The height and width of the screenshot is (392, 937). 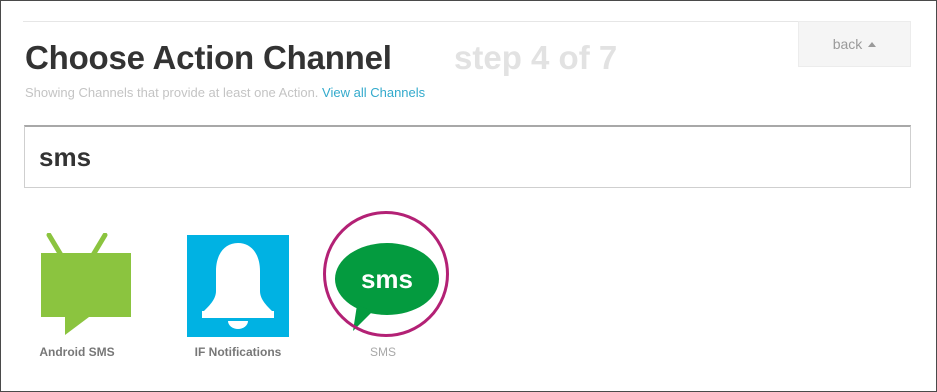 I want to click on caret-up-icon, so click(x=872, y=44).